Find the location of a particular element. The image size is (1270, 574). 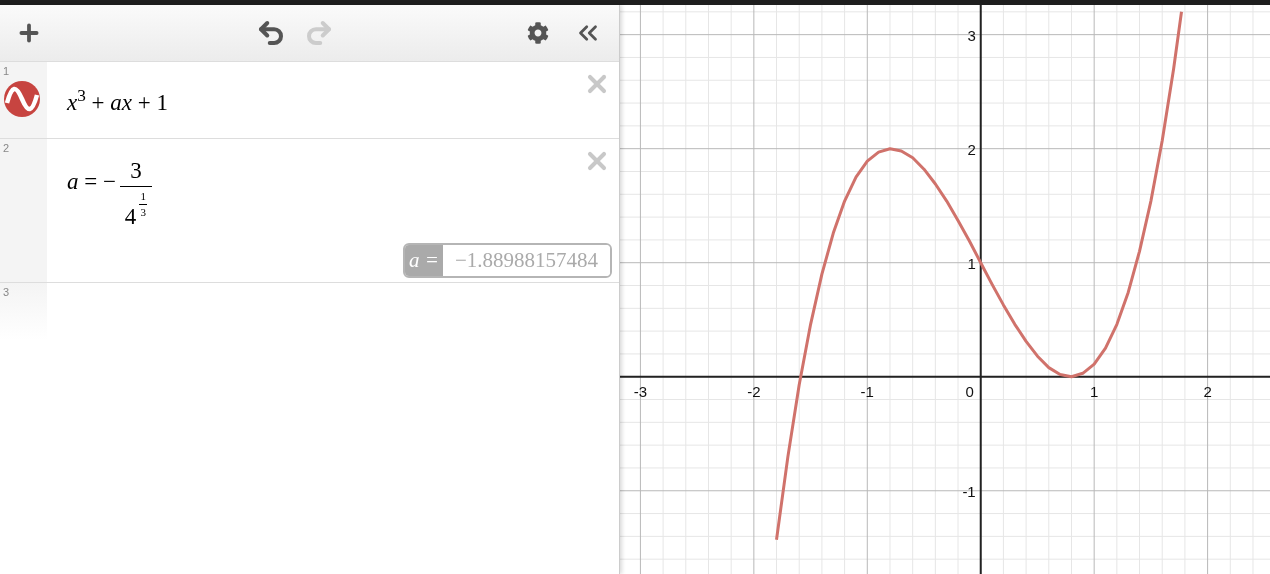

expression-formula: a = − is located at coordinates (91, 182).